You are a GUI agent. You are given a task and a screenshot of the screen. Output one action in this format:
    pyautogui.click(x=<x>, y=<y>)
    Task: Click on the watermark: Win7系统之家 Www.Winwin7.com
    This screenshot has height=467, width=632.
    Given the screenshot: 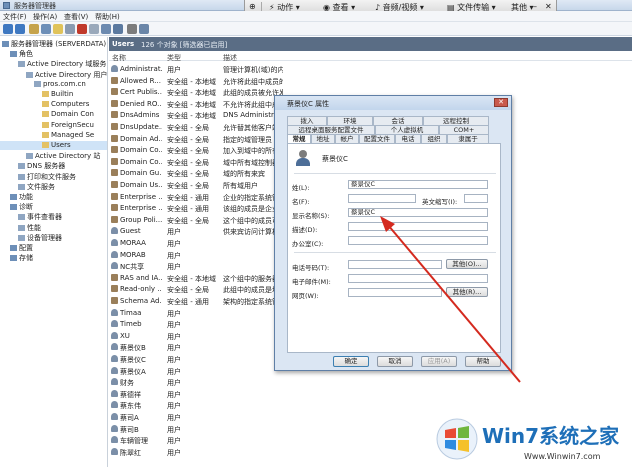 What is the action you would take?
    pyautogui.click(x=534, y=439)
    